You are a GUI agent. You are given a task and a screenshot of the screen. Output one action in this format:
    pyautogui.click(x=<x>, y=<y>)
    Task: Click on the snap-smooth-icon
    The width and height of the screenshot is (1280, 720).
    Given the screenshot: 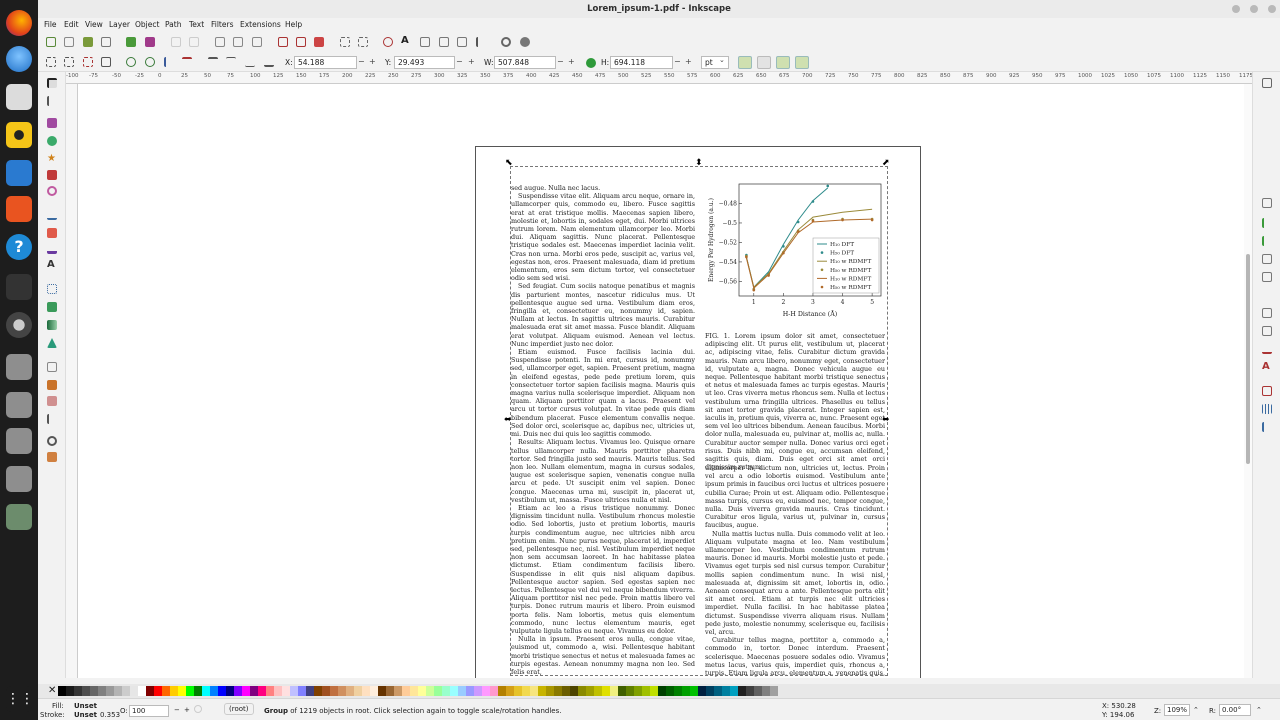 What is the action you would take?
    pyautogui.click(x=1267, y=277)
    